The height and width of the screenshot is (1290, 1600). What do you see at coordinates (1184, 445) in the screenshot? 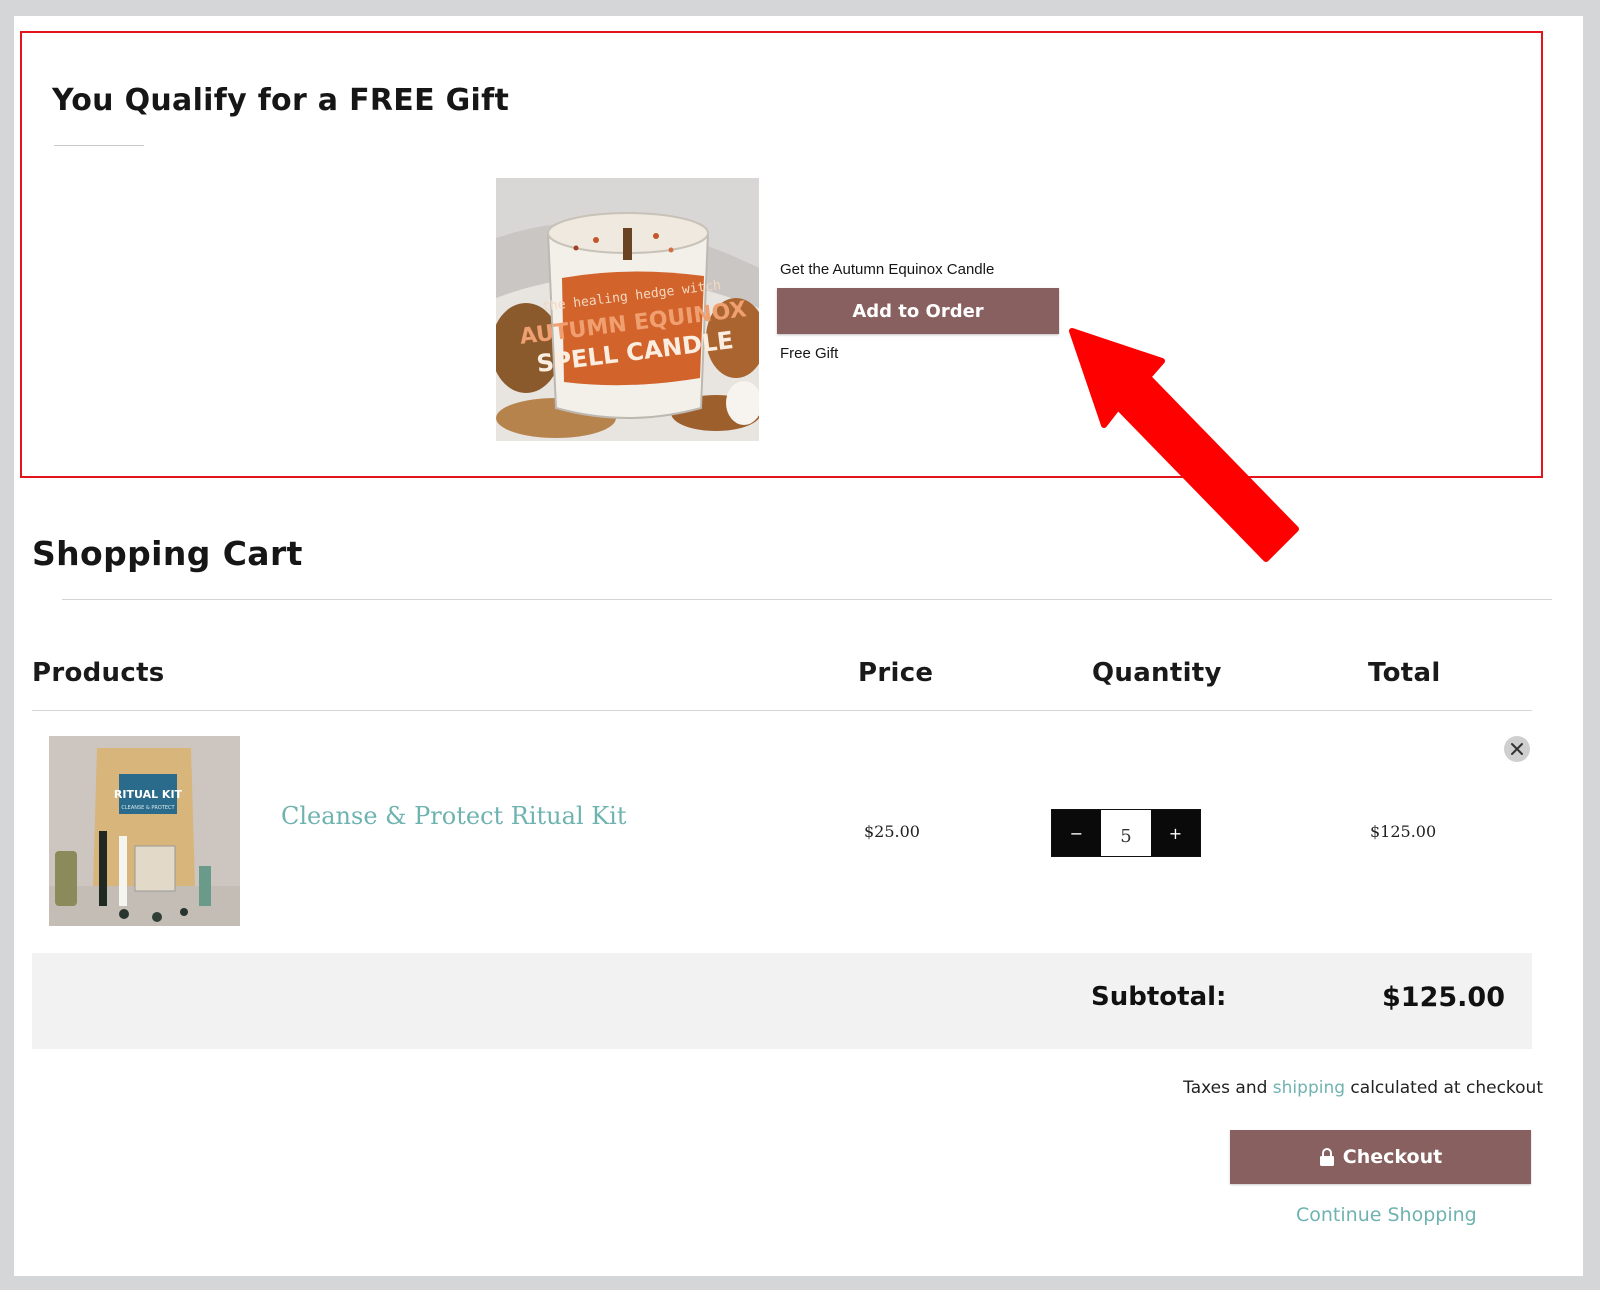
I see `red-arrow-annotation` at bounding box center [1184, 445].